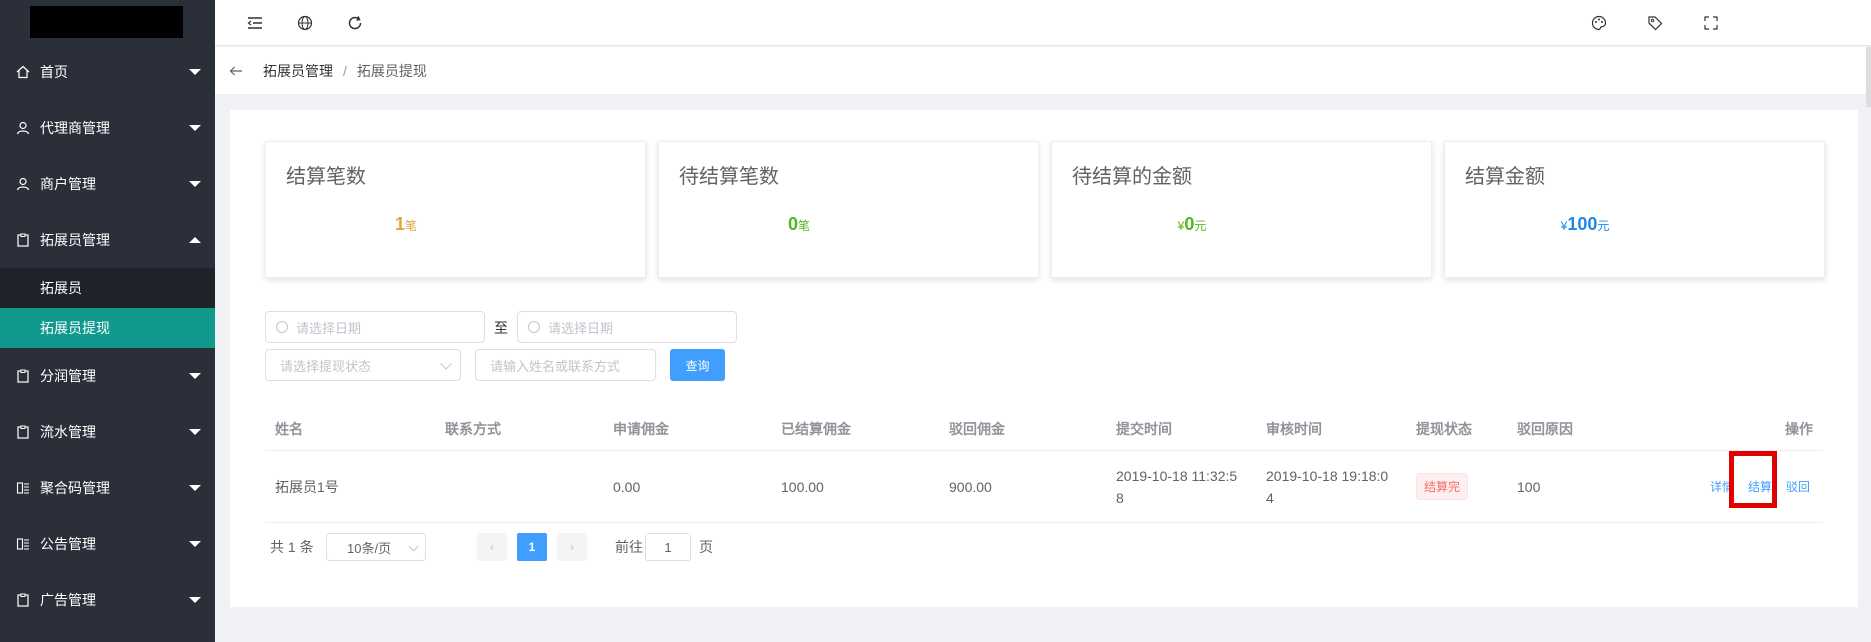  Describe the element at coordinates (501, 328) in the screenshot. I see `date-separator: 至` at that location.